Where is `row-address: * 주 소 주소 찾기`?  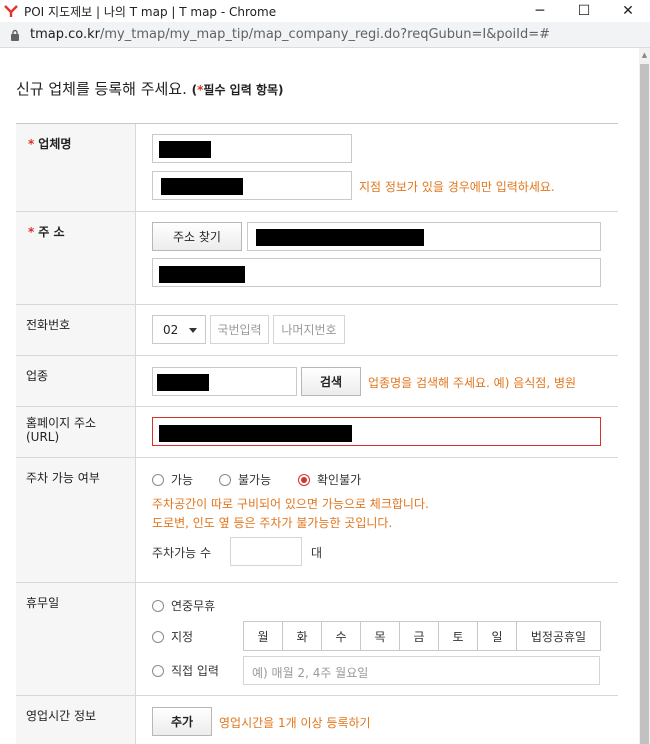
row-address: * 주 소 주소 찾기 is located at coordinates (317, 258).